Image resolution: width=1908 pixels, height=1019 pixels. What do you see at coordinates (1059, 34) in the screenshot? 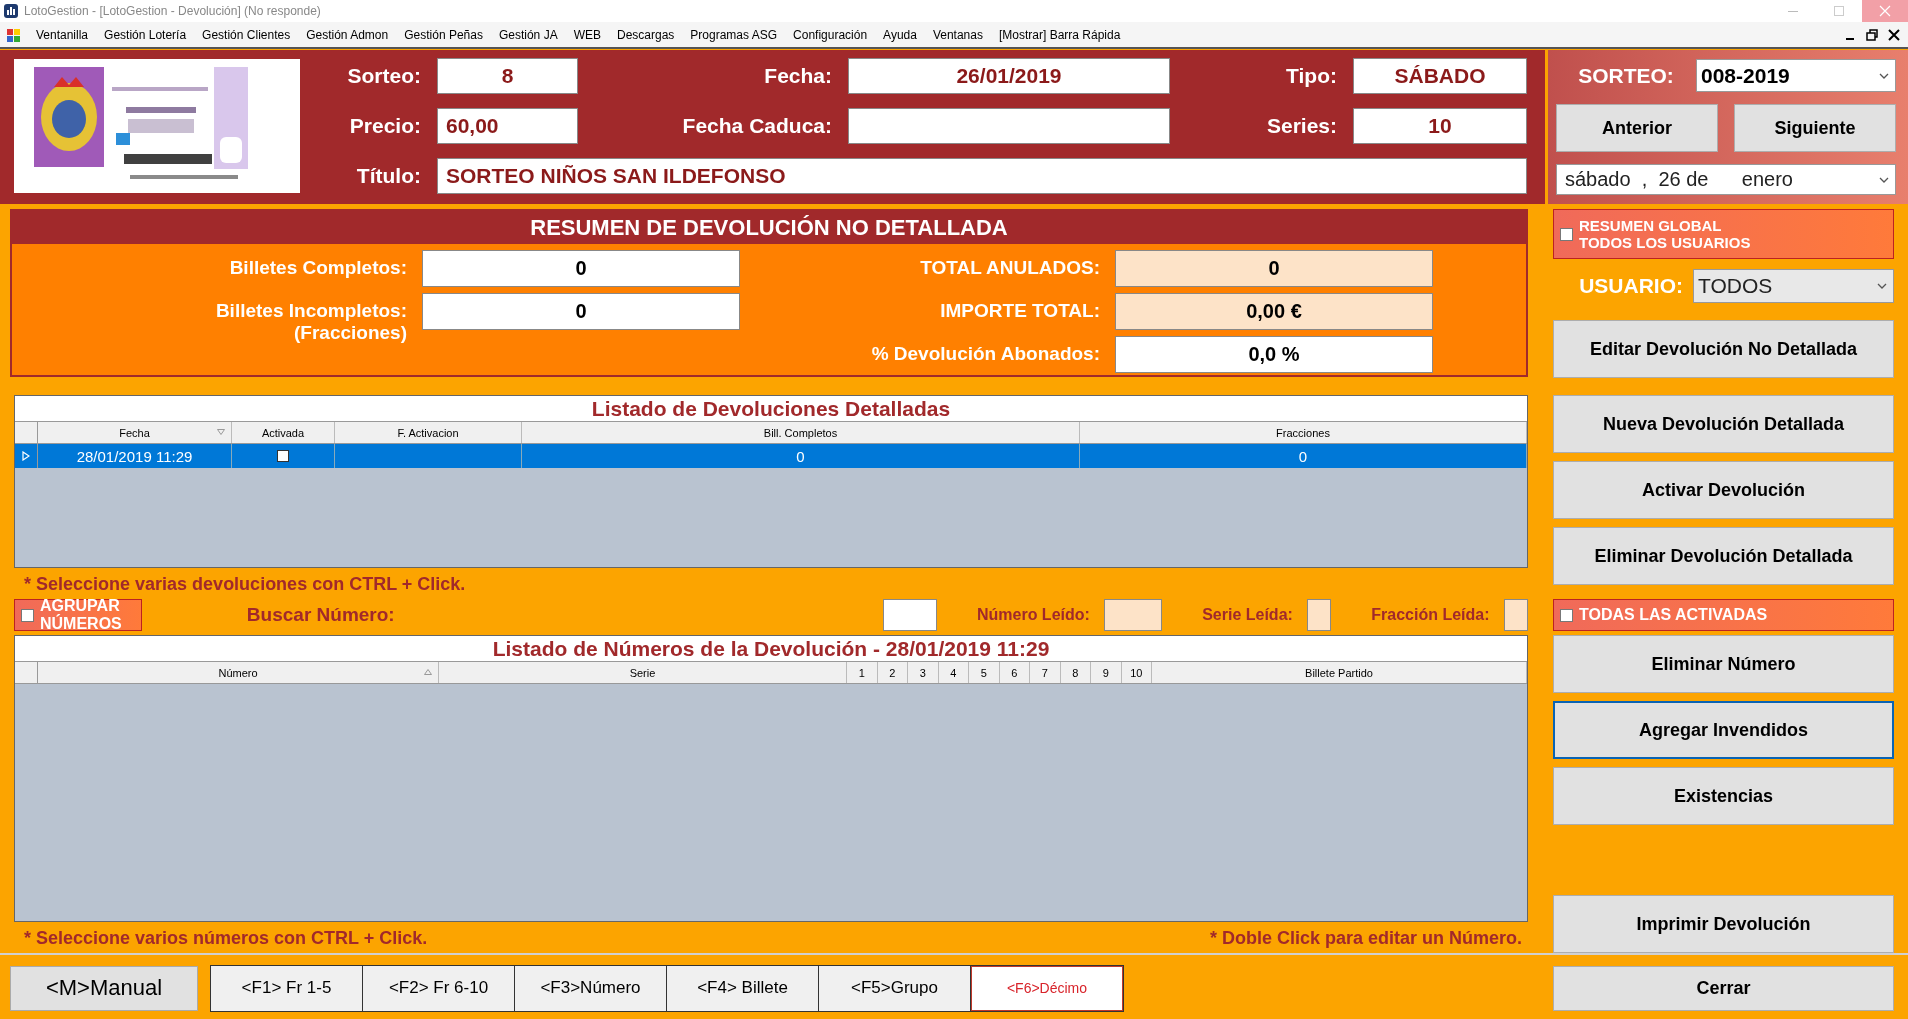
I see `menu-item: [Mostrar] Barra Rápida` at bounding box center [1059, 34].